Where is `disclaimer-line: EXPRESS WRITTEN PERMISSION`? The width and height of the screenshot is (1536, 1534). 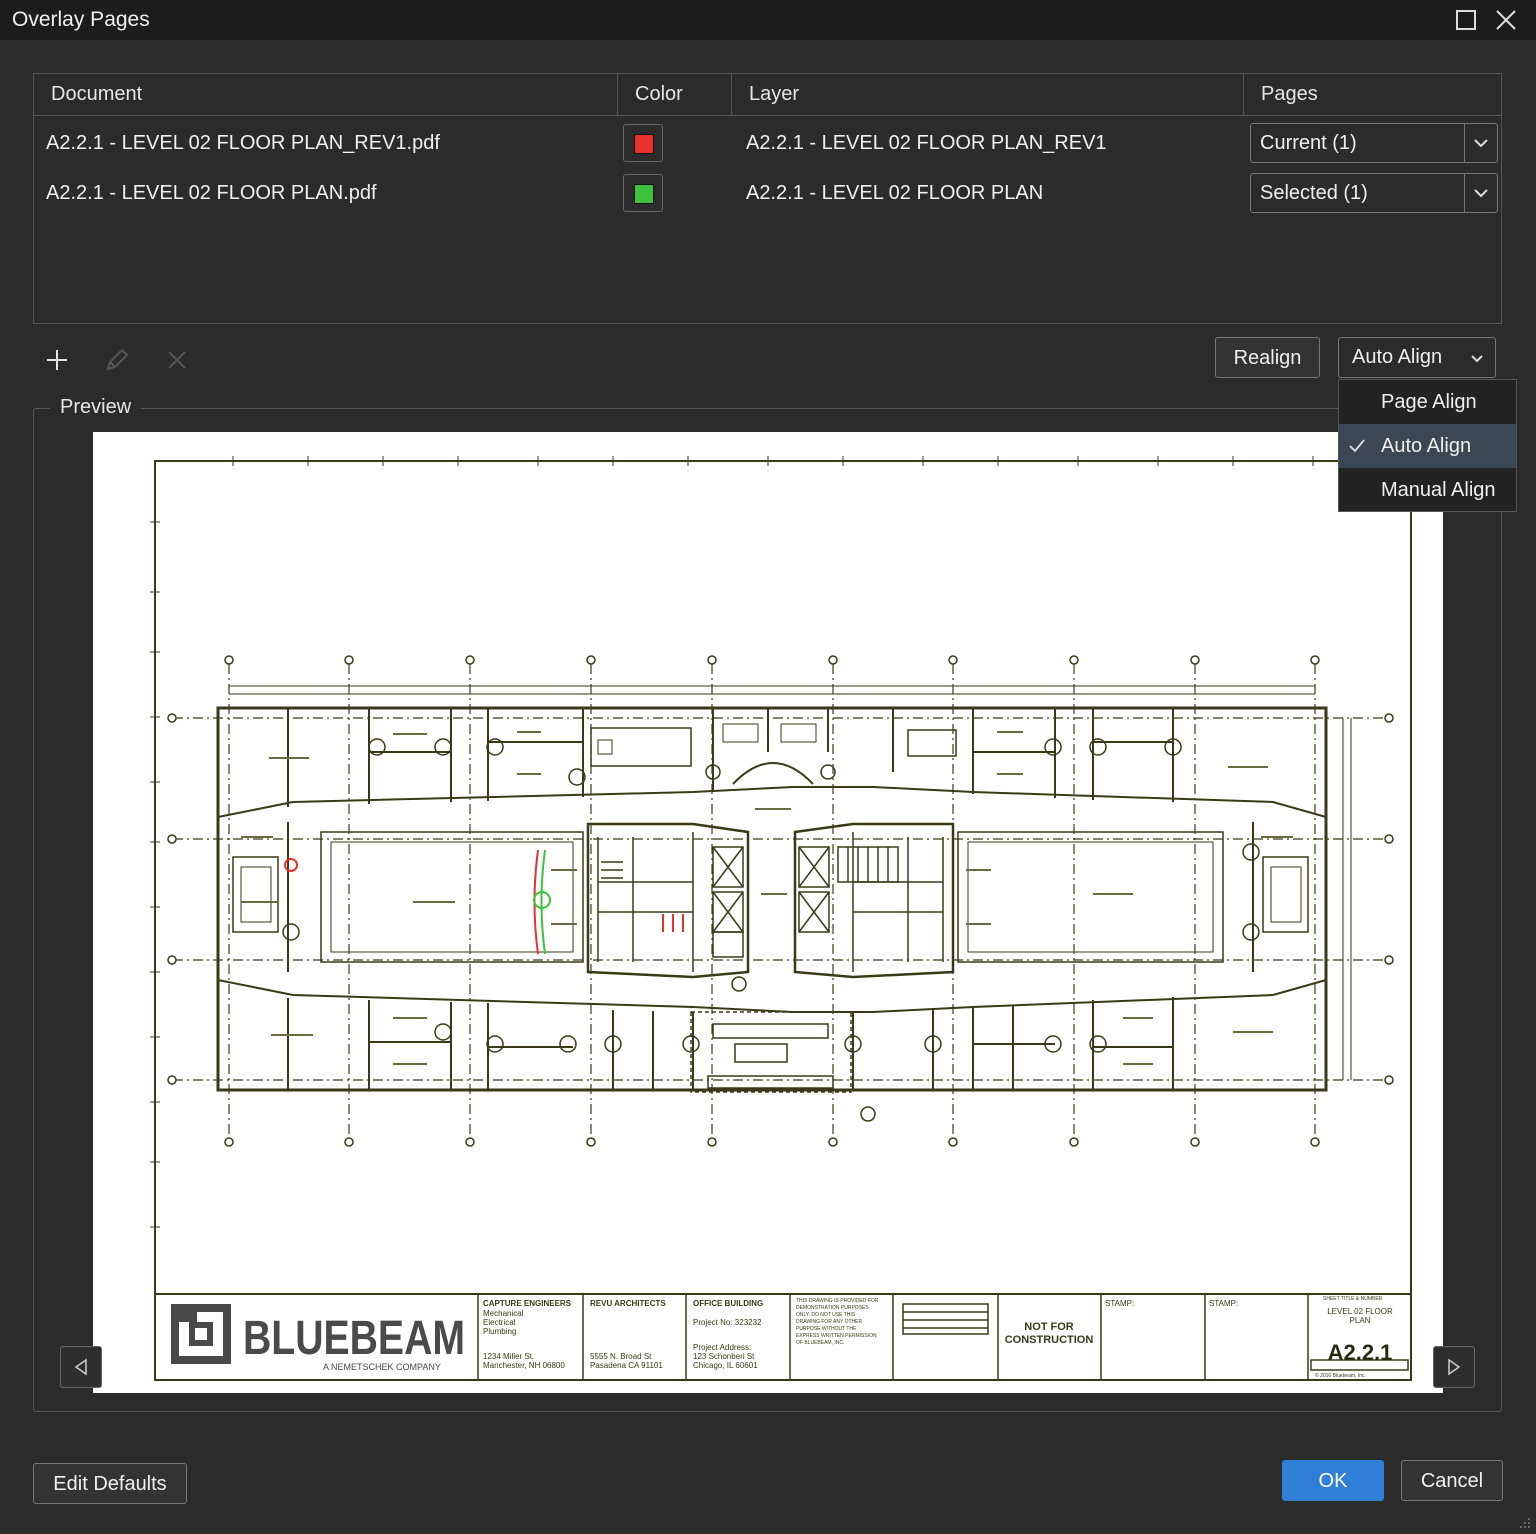 disclaimer-line: EXPRESS WRITTEN PERMISSION is located at coordinates (836, 1336).